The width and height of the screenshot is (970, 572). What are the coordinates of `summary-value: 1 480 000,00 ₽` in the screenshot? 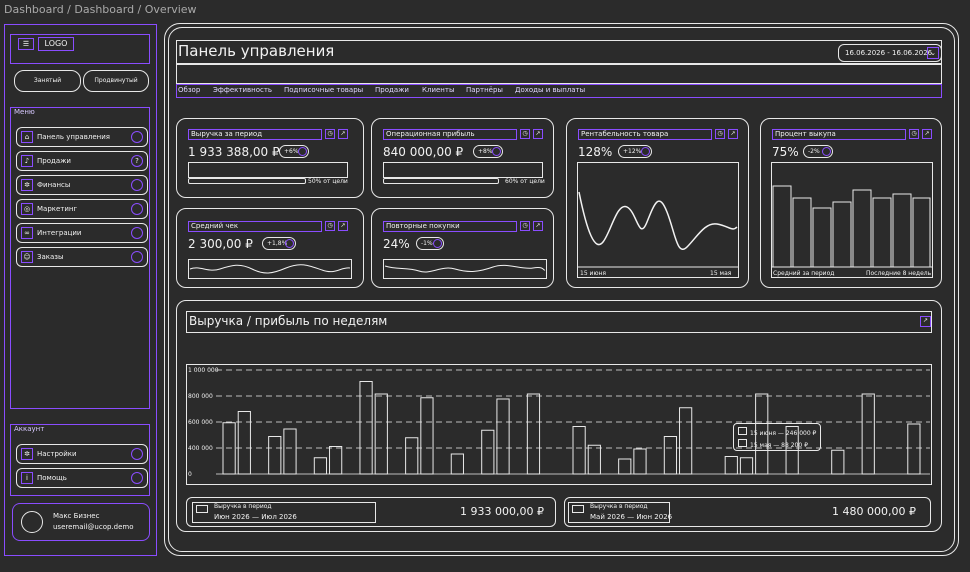 It's located at (874, 511).